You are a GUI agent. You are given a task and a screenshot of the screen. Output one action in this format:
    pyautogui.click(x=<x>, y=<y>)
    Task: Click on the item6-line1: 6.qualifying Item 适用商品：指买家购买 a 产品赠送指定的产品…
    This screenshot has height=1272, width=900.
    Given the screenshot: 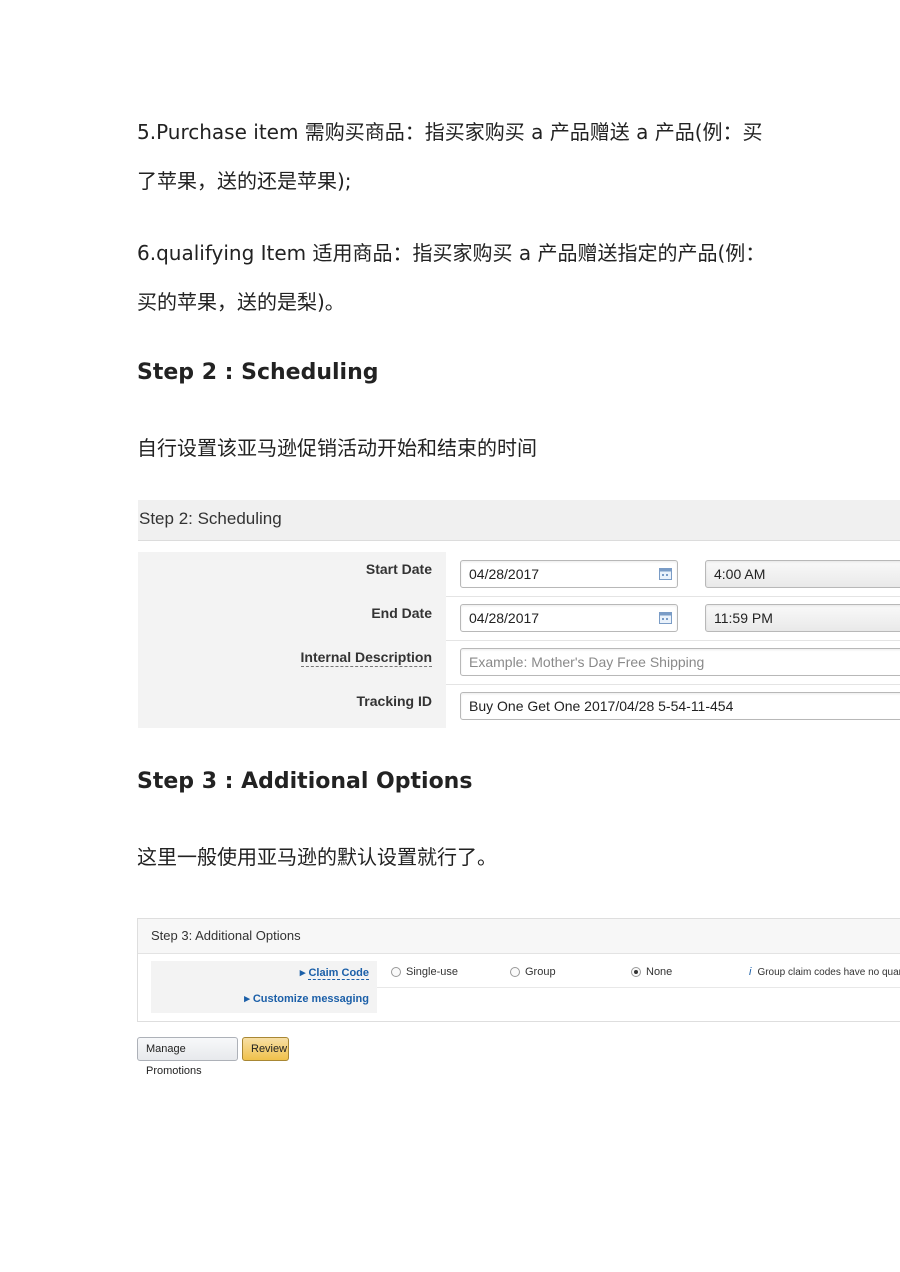 What is the action you would take?
    pyautogui.click(x=451, y=253)
    